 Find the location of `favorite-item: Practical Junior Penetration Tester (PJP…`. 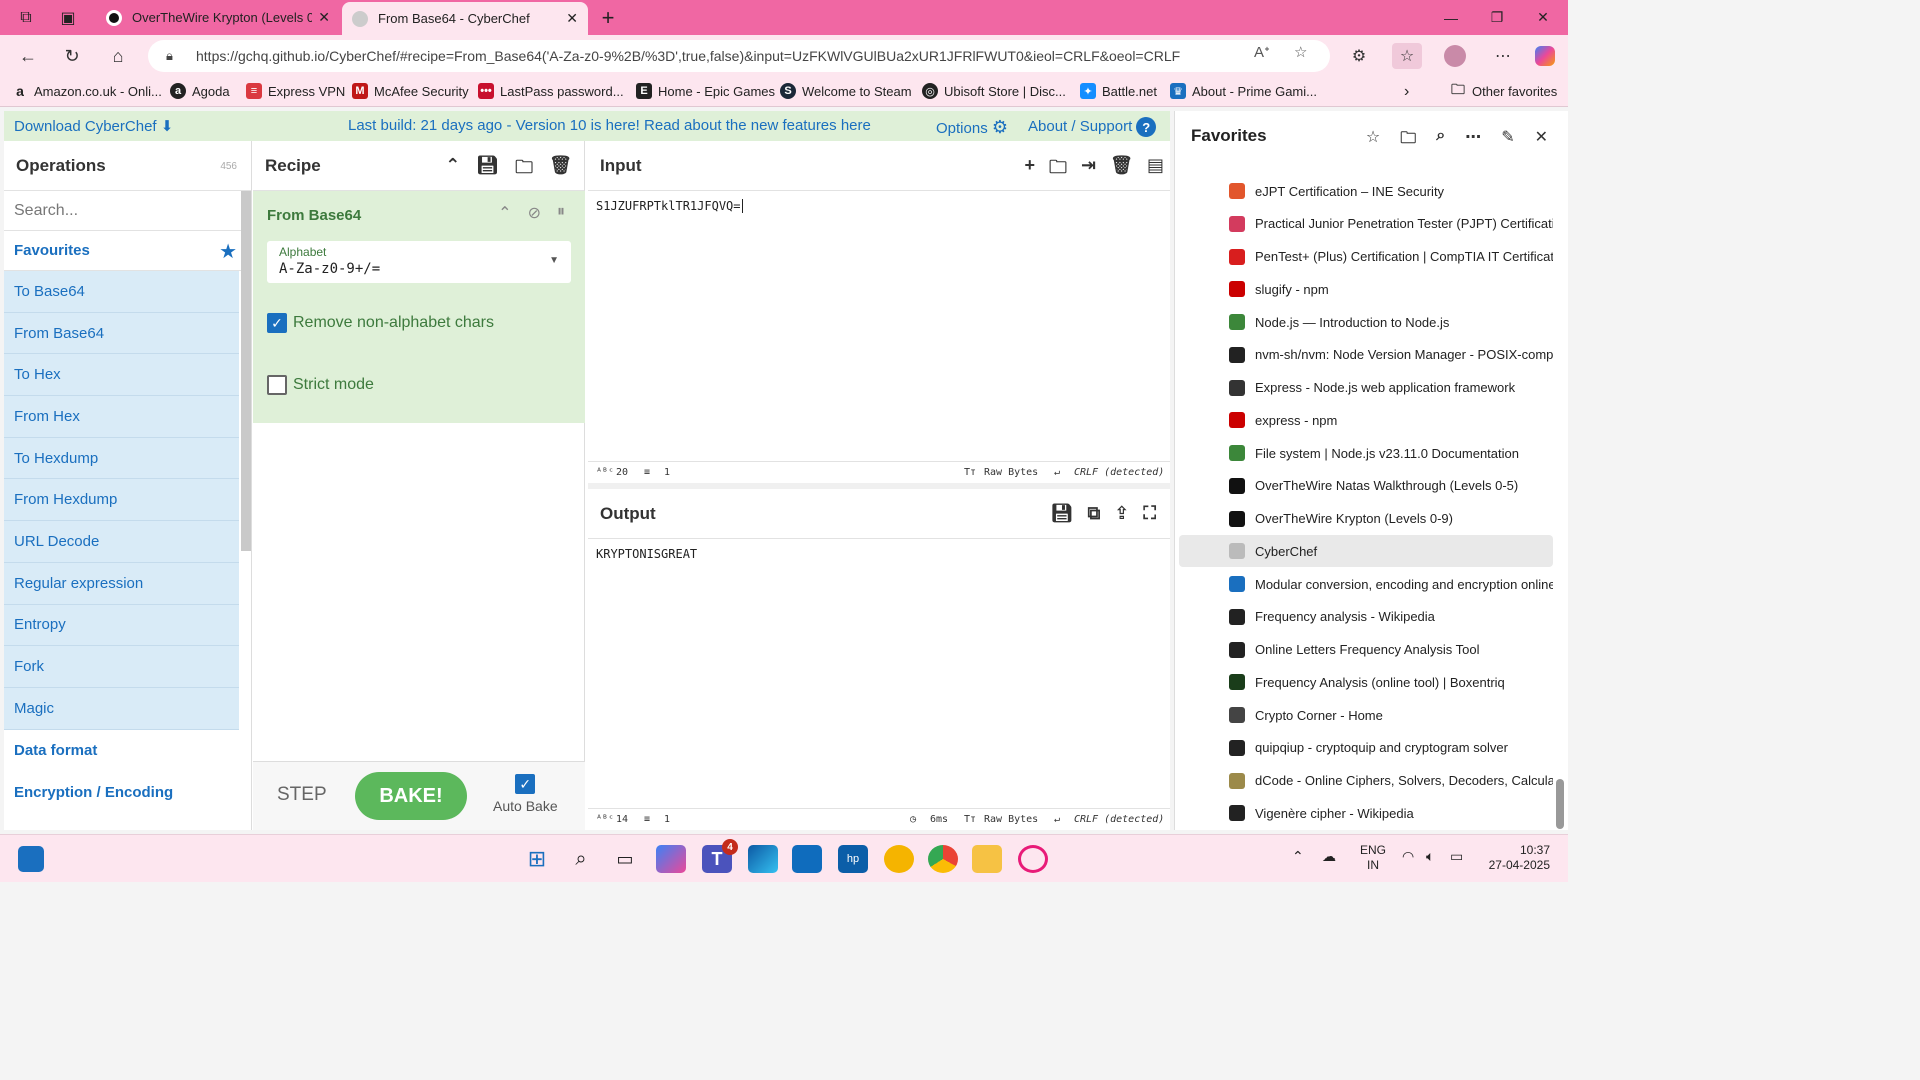

favorite-item: Practical Junior Penetration Tester (PJP… is located at coordinates (1366, 224).